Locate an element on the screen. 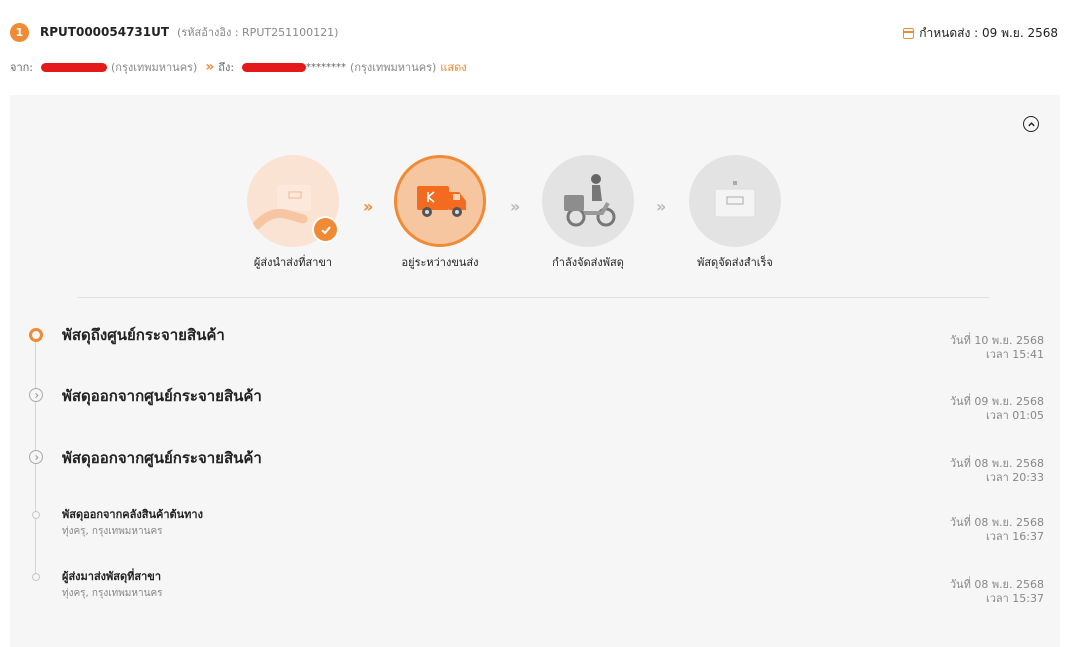  redacted-recipient is located at coordinates (274, 67).